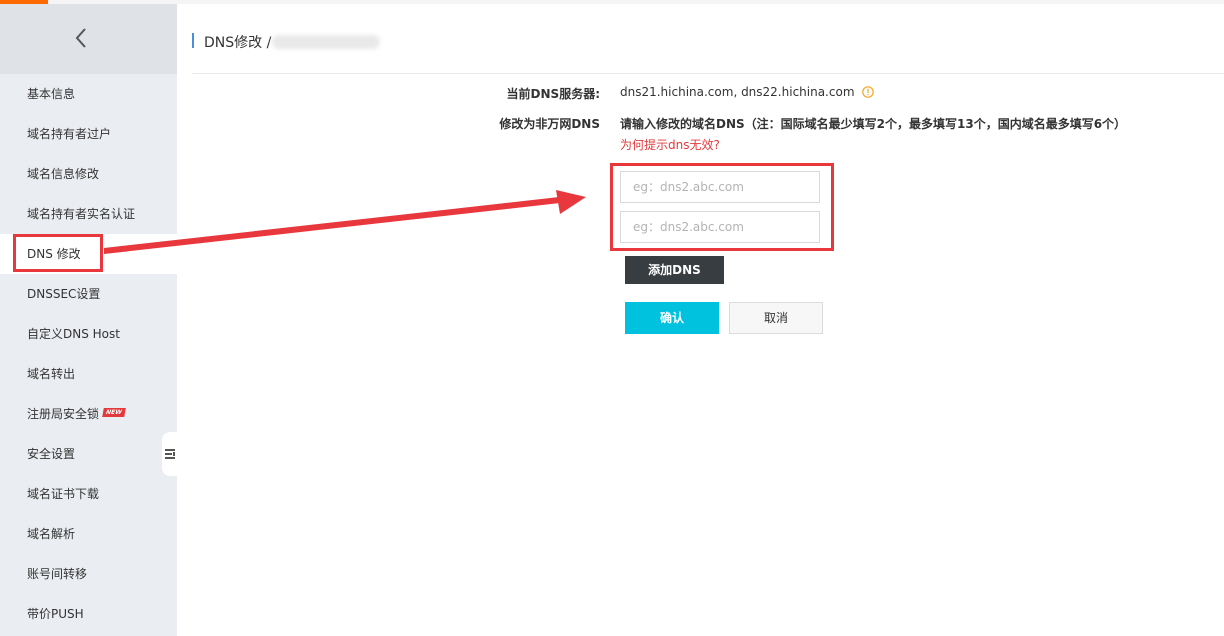 The width and height of the screenshot is (1224, 636). I want to click on sidebar-item: 安全设置, so click(88, 454).